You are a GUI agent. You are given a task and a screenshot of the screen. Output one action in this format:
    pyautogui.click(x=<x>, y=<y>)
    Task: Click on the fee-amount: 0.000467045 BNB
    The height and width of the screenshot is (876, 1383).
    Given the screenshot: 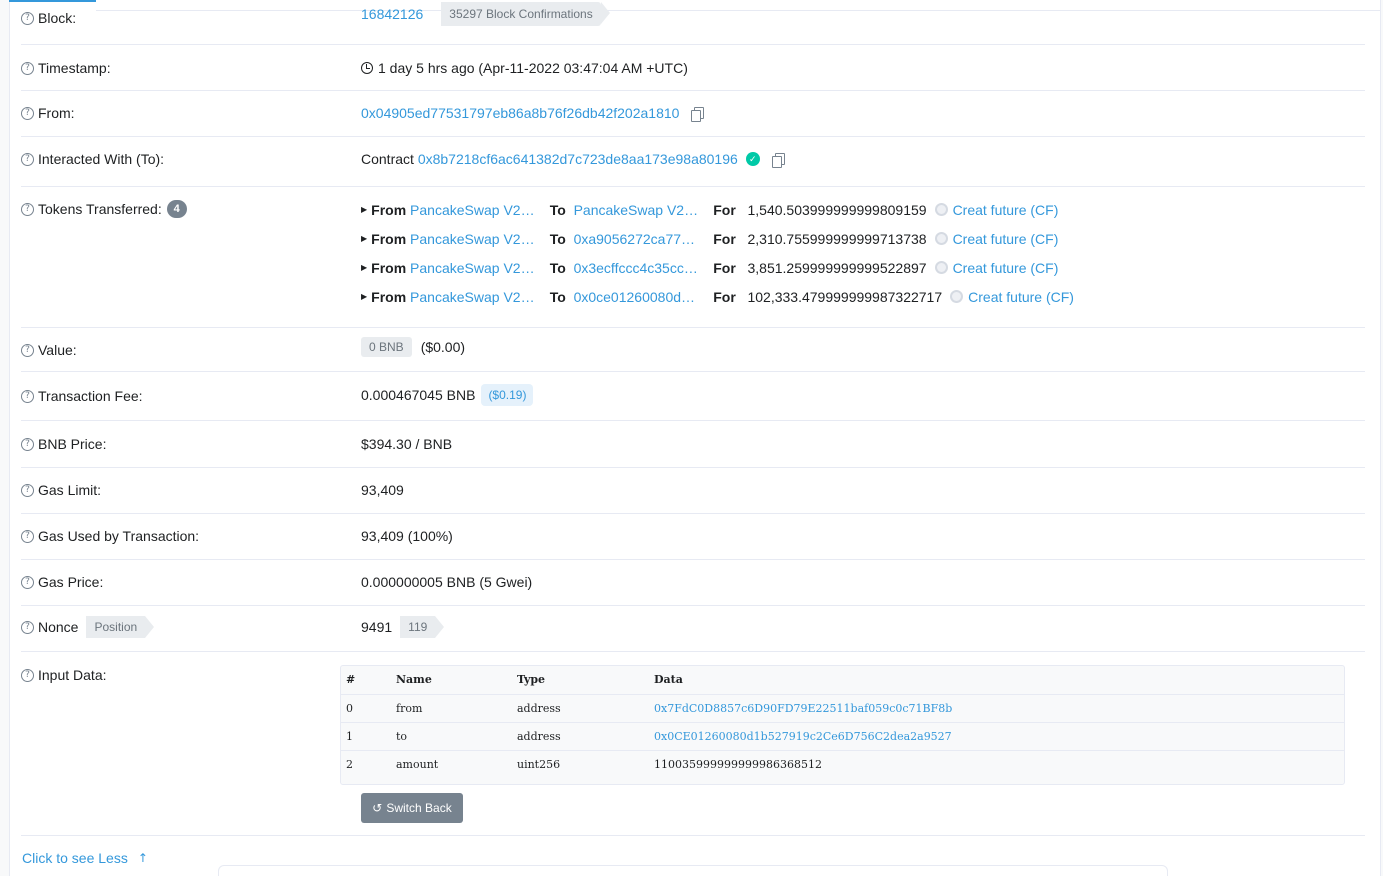 What is the action you would take?
    pyautogui.click(x=418, y=395)
    